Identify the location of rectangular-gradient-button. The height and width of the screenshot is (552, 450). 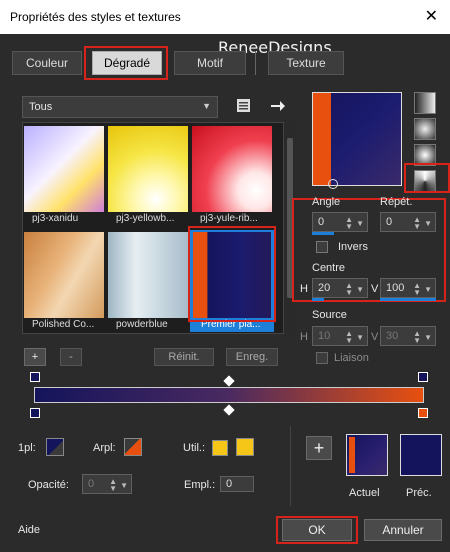
(425, 129).